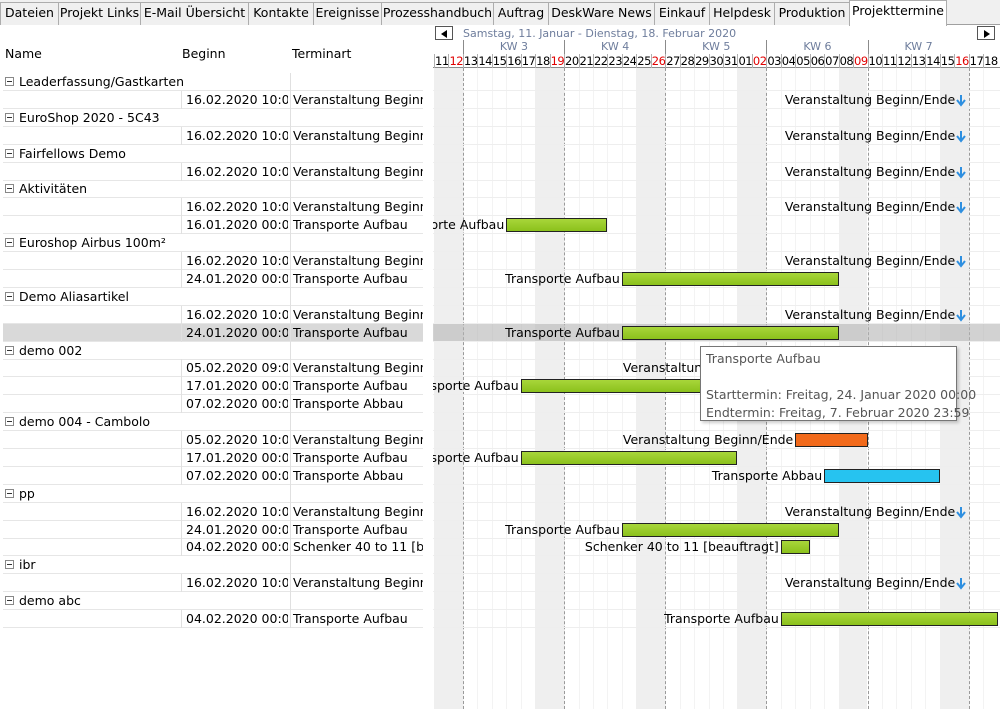 The image size is (1000, 709). What do you see at coordinates (898, 13) in the screenshot?
I see `tab-projekttermine: Projekttermine` at bounding box center [898, 13].